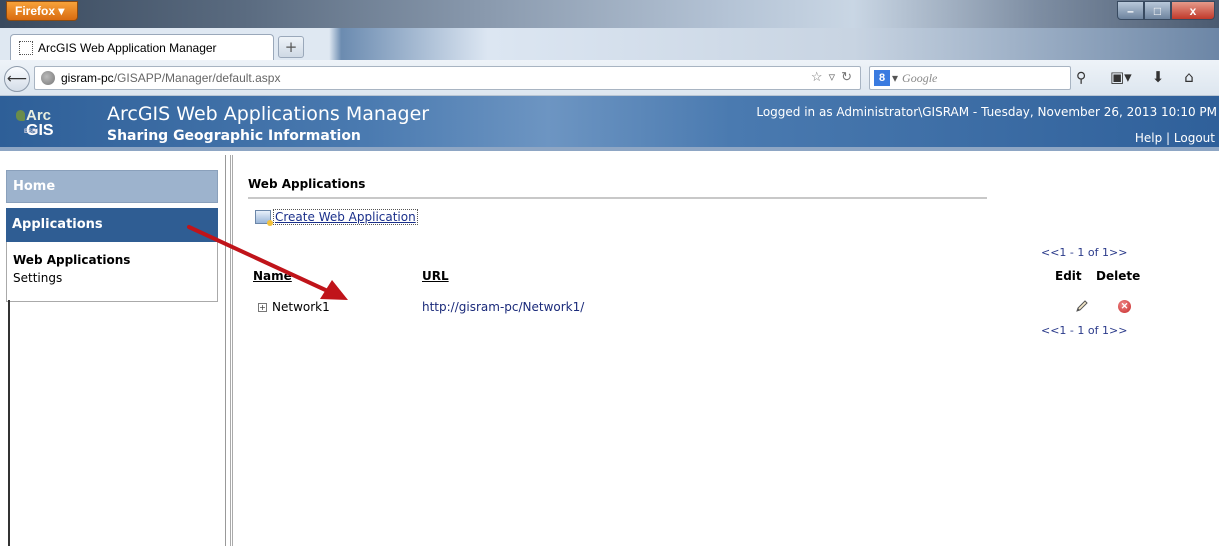 The width and height of the screenshot is (1219, 546). What do you see at coordinates (846, 77) in the screenshot?
I see `reload-icon: ↻` at bounding box center [846, 77].